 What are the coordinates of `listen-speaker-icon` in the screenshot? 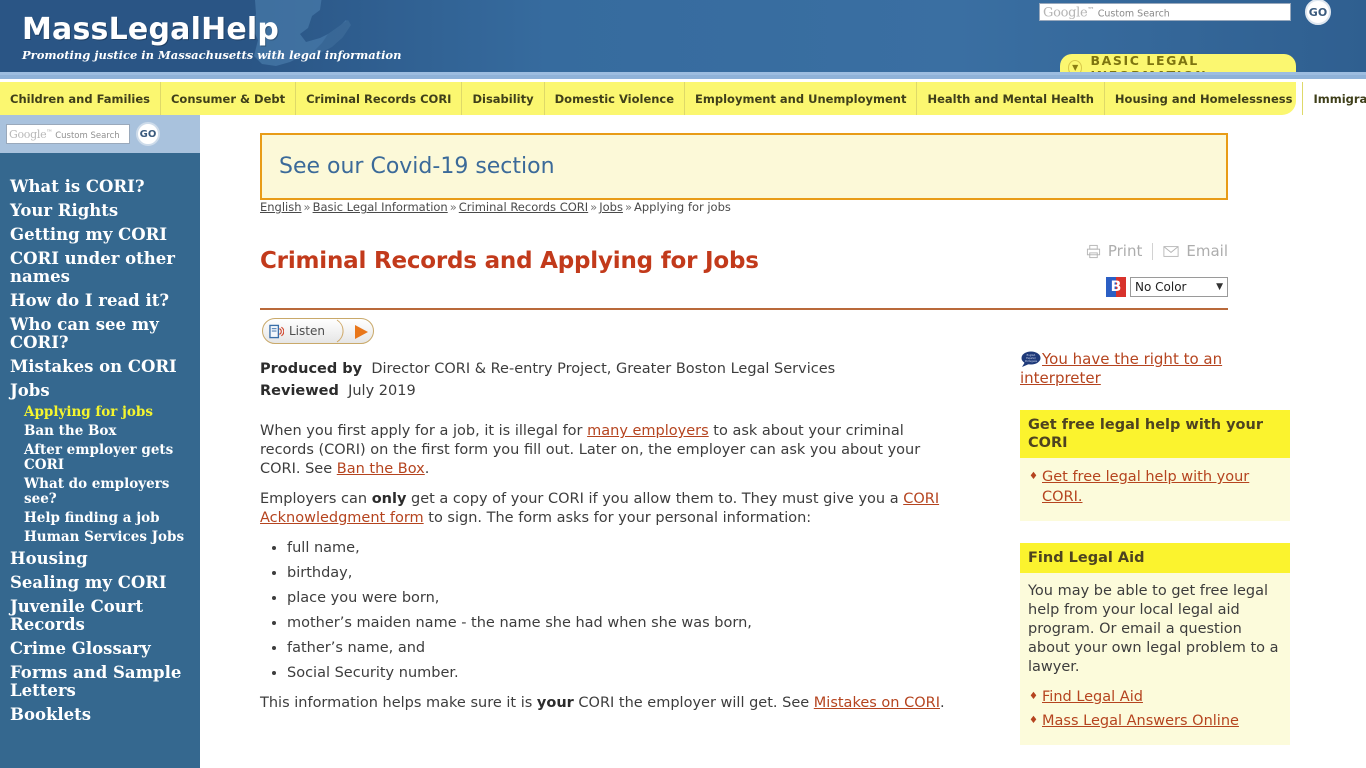 It's located at (276, 331).